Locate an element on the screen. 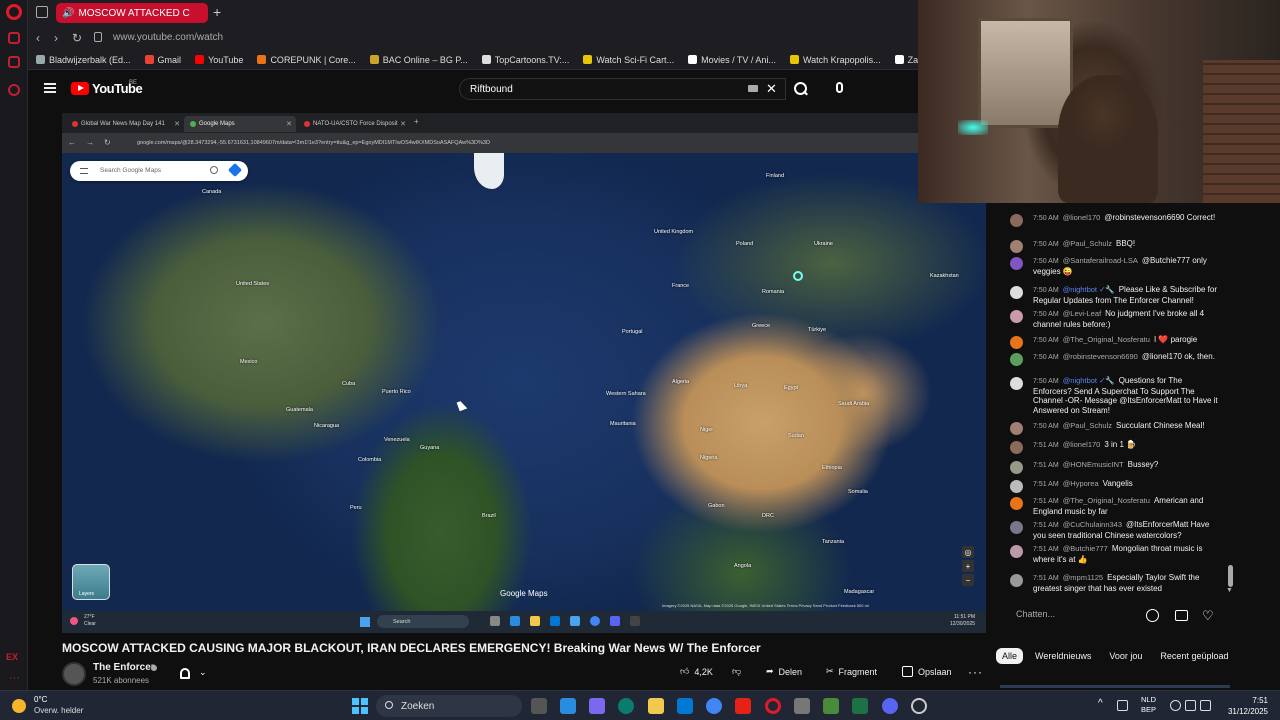  opera-logo-icon is located at coordinates (14, 12).